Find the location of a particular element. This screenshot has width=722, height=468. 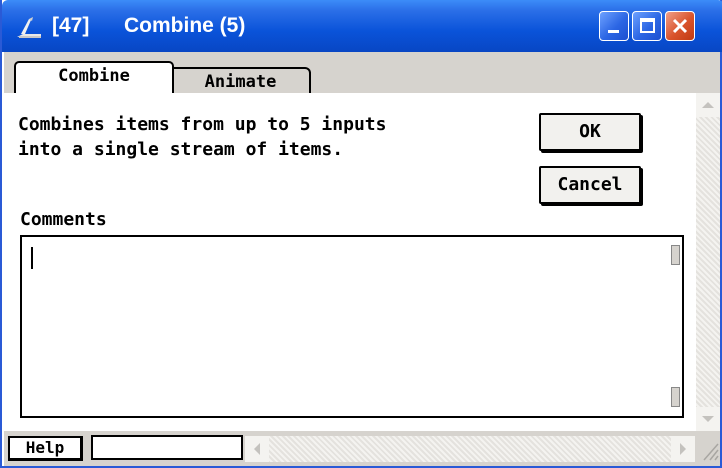

comments-scrollbar is located at coordinates (675, 326).